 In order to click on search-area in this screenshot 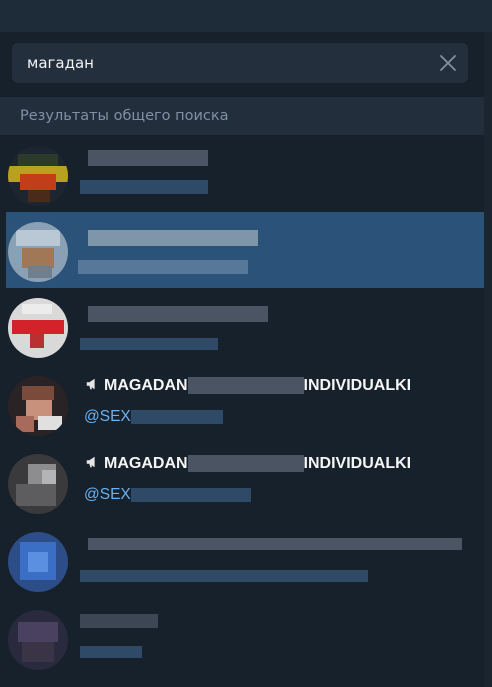, I will do `click(246, 64)`.